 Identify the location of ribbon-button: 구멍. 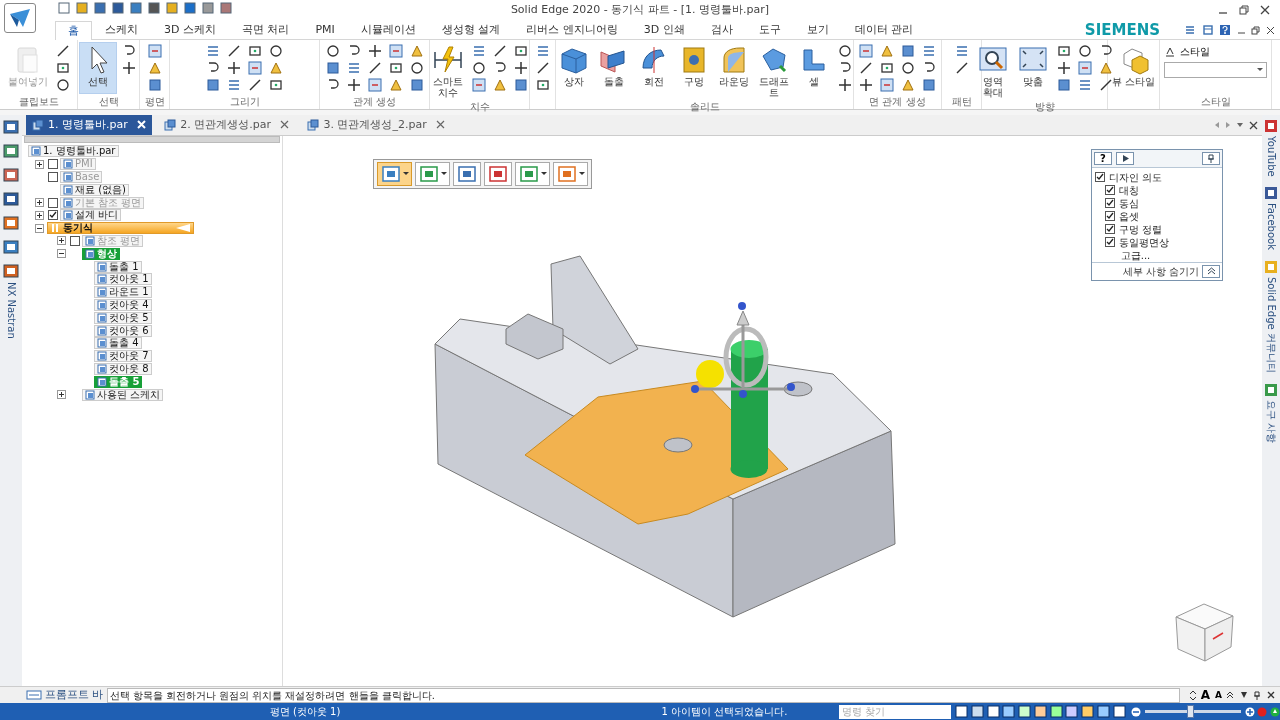
(693, 65).